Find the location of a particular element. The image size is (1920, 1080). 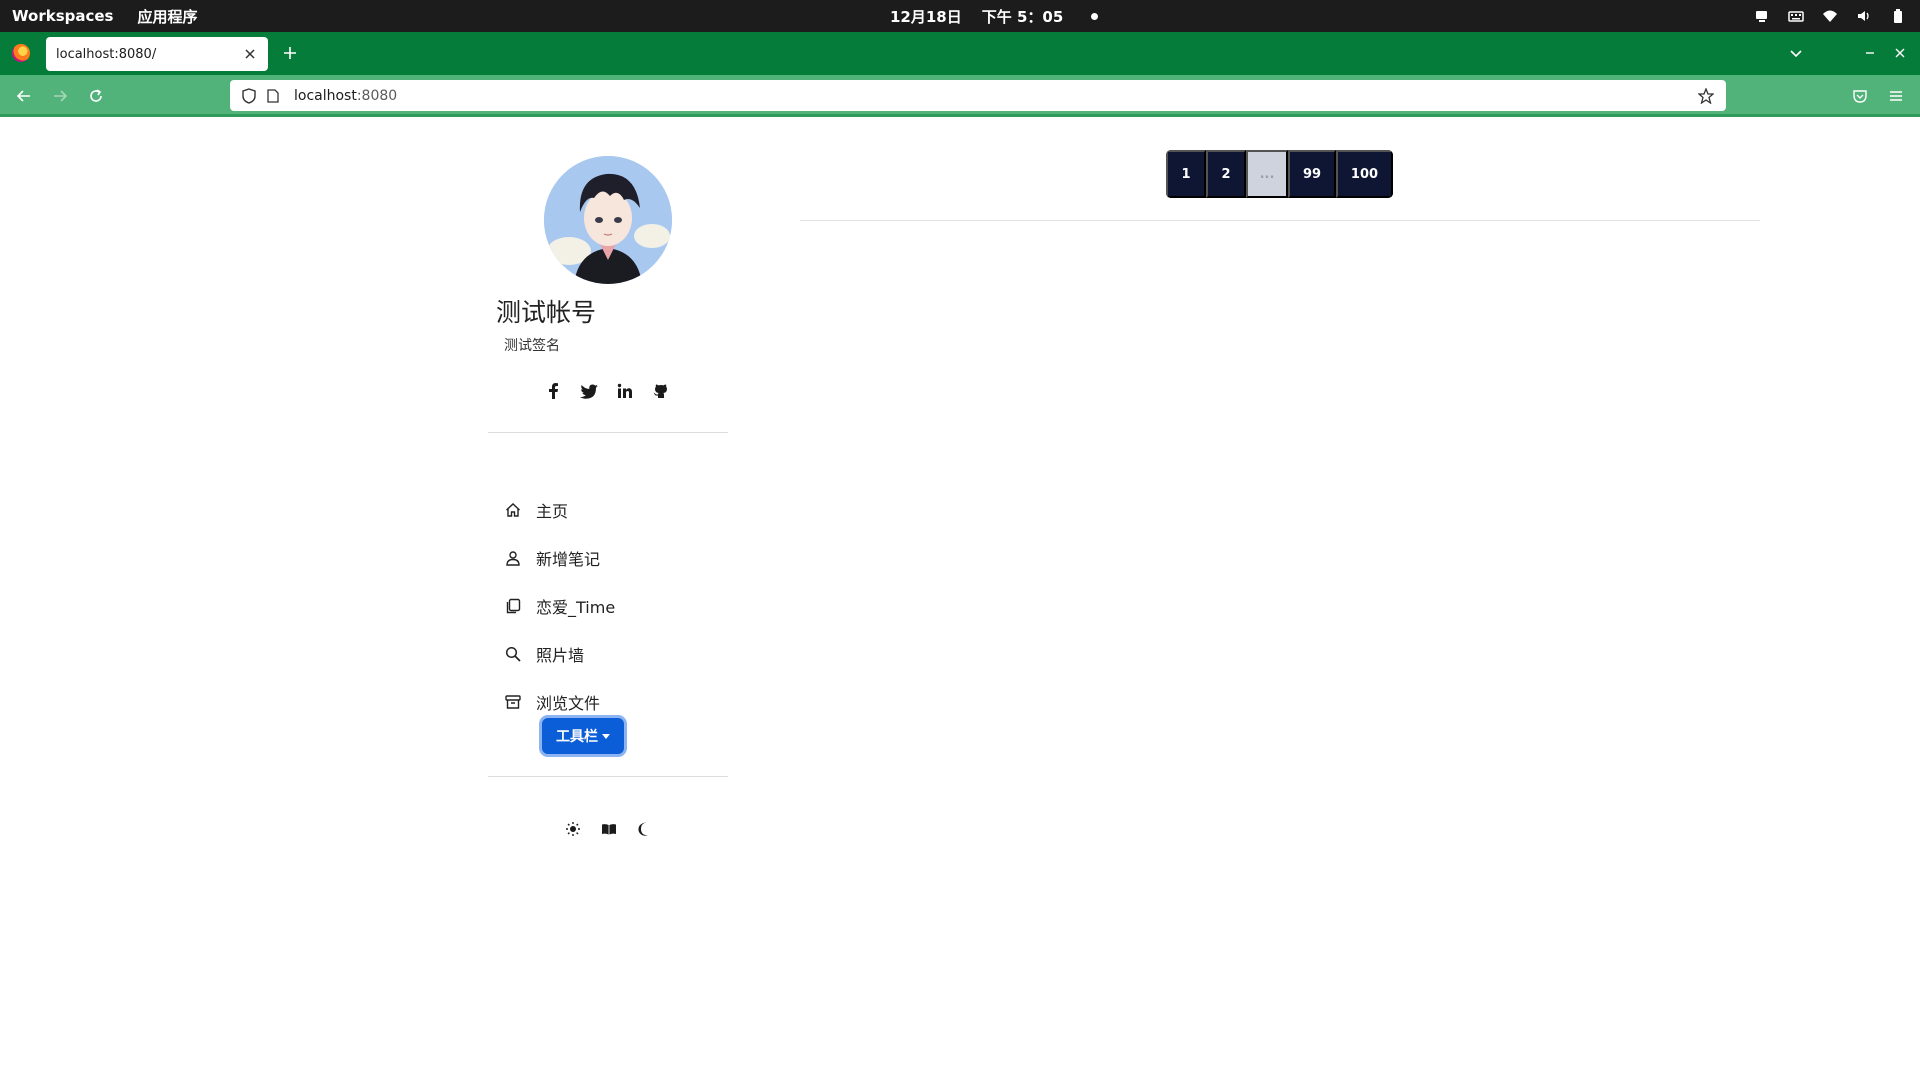

close-window-icon is located at coordinates (1900, 53).